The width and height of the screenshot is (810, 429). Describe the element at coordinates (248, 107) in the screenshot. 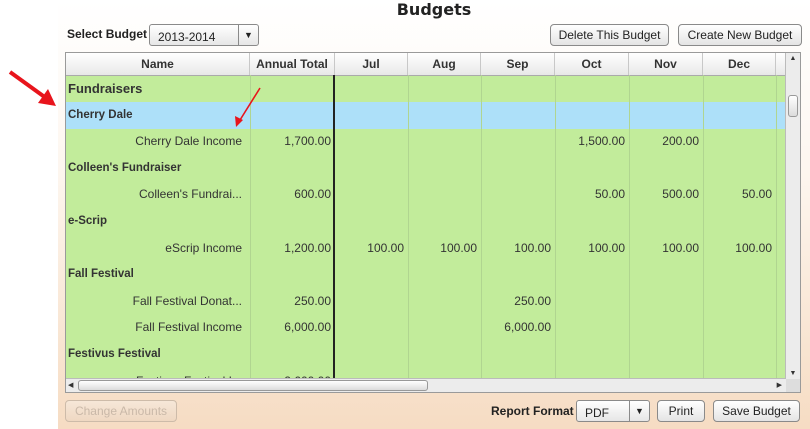

I see `annotation-arrow-small` at that location.